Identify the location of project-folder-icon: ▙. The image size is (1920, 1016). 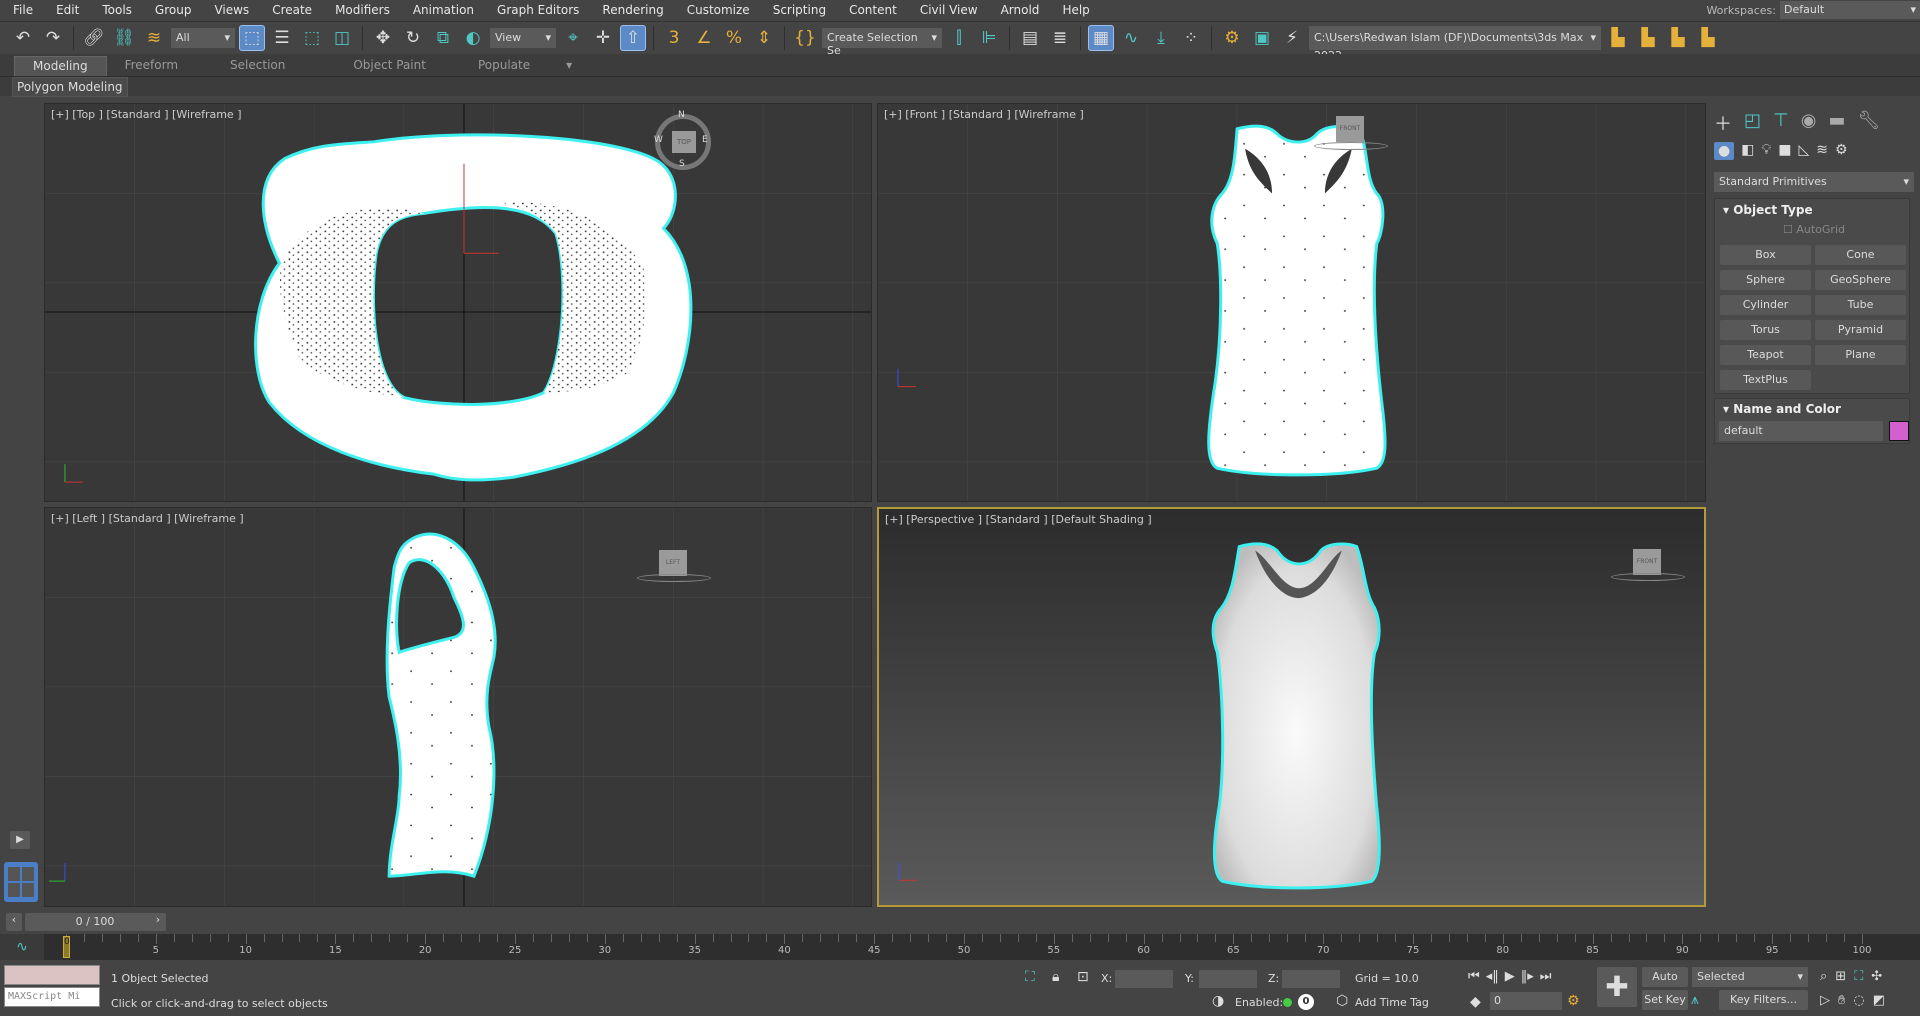
(1648, 38).